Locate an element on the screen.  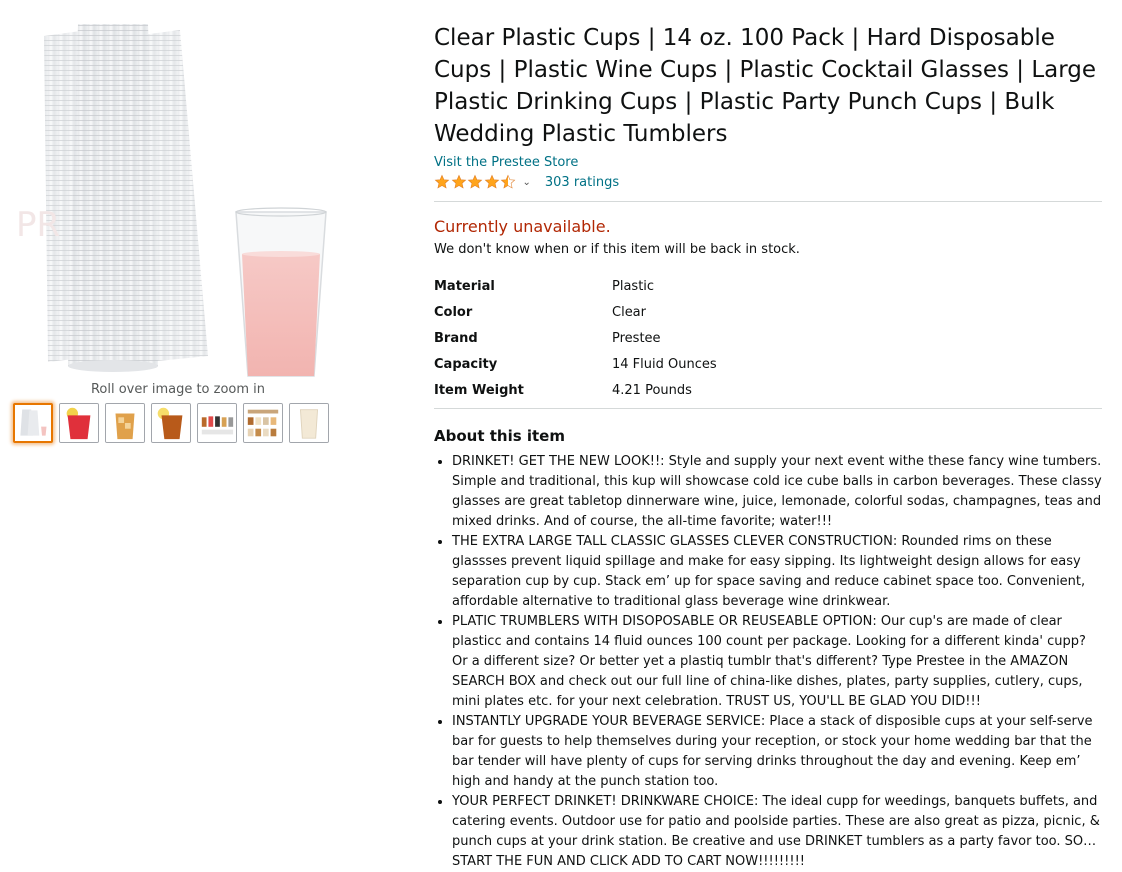
spec-key: Color is located at coordinates (453, 312).